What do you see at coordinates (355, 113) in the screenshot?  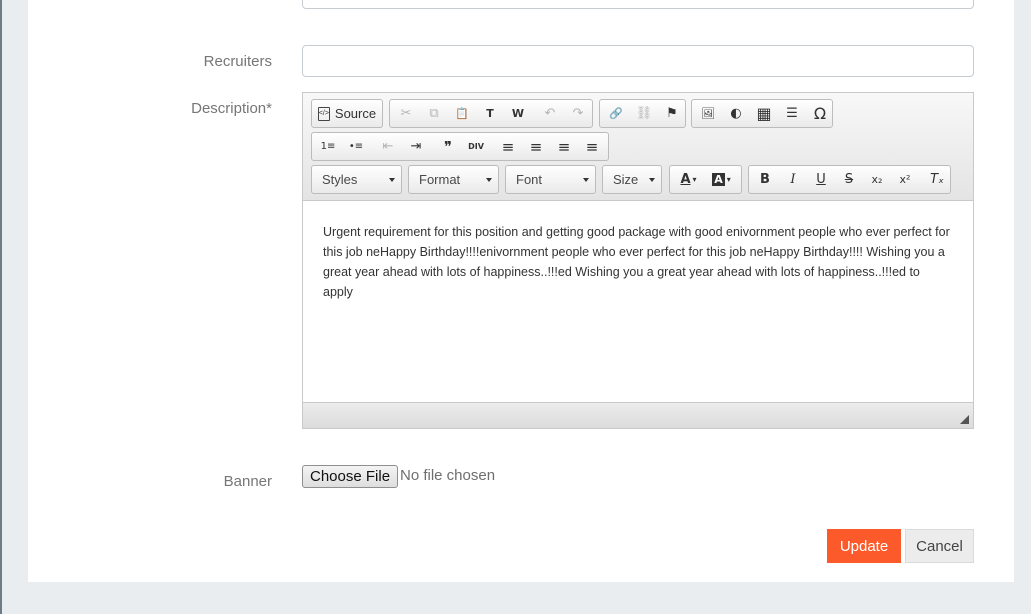 I see `source-button-label: Source` at bounding box center [355, 113].